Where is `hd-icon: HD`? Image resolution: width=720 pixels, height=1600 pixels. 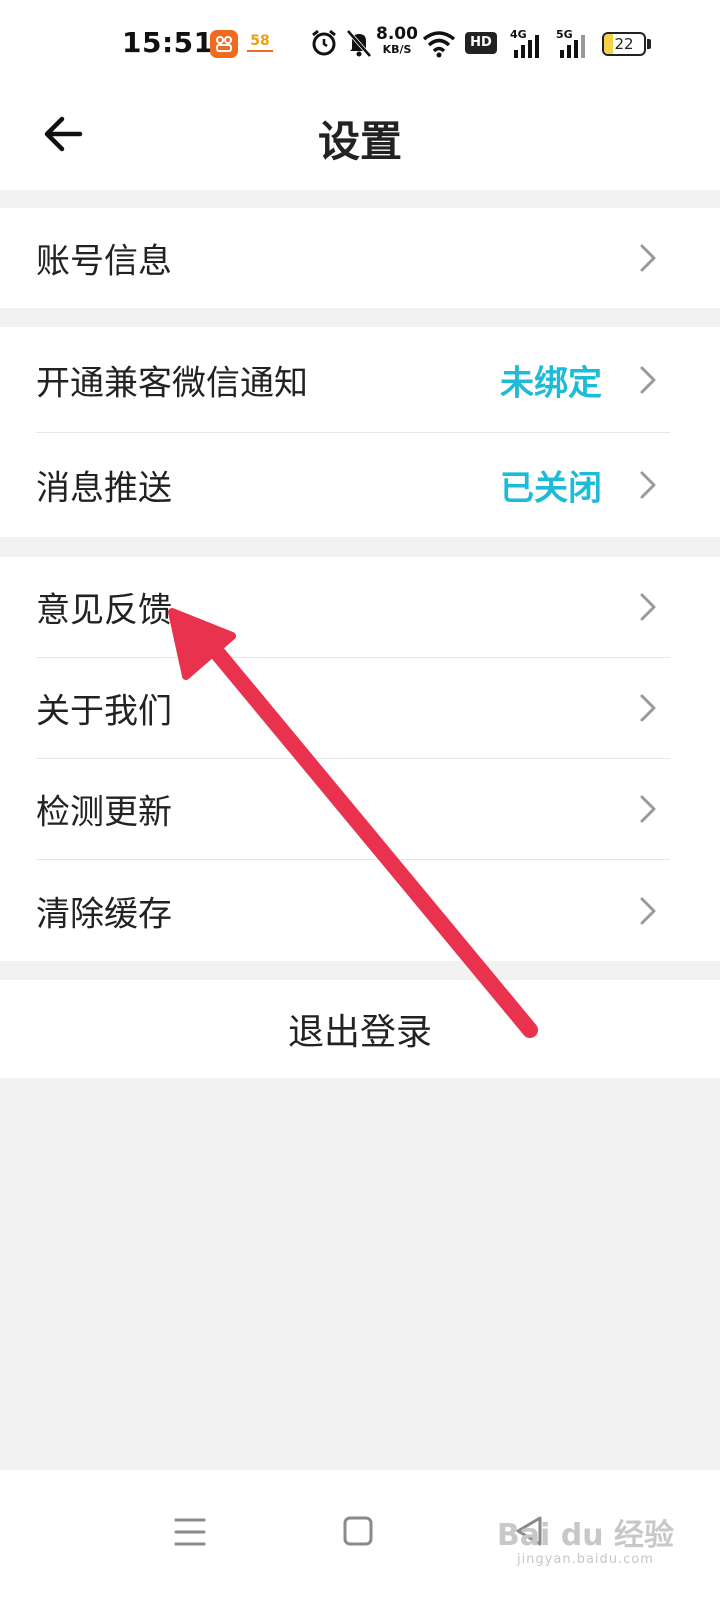
hd-icon: HD is located at coordinates (481, 43).